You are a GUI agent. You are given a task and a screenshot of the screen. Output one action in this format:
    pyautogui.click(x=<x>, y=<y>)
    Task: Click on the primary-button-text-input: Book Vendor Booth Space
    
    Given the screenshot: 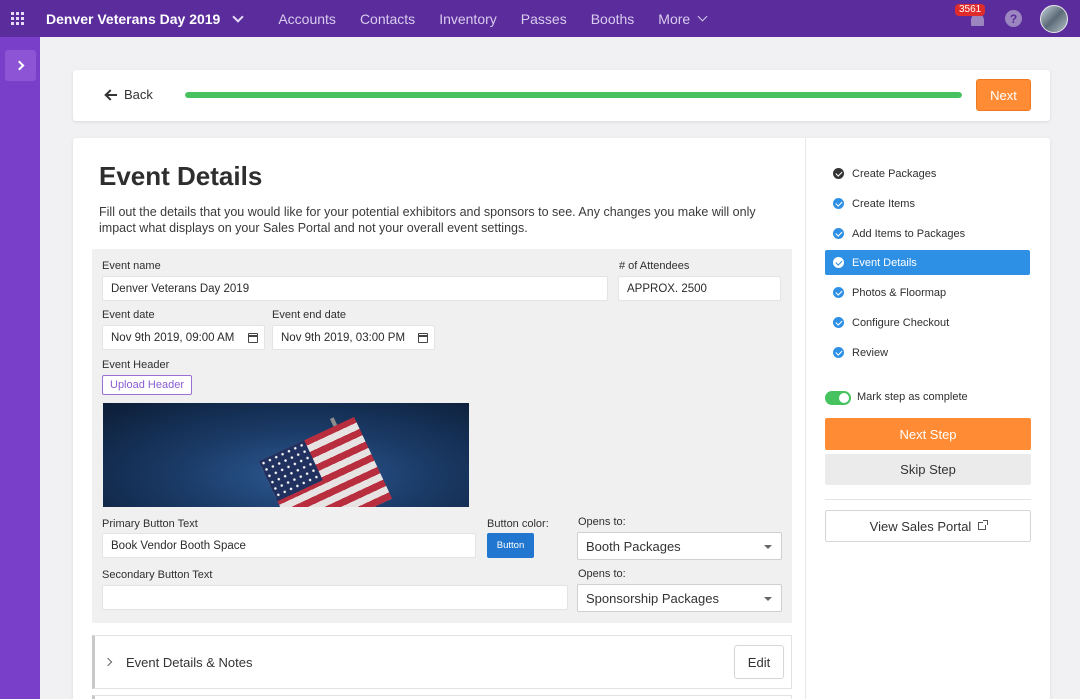 What is the action you would take?
    pyautogui.click(x=289, y=545)
    